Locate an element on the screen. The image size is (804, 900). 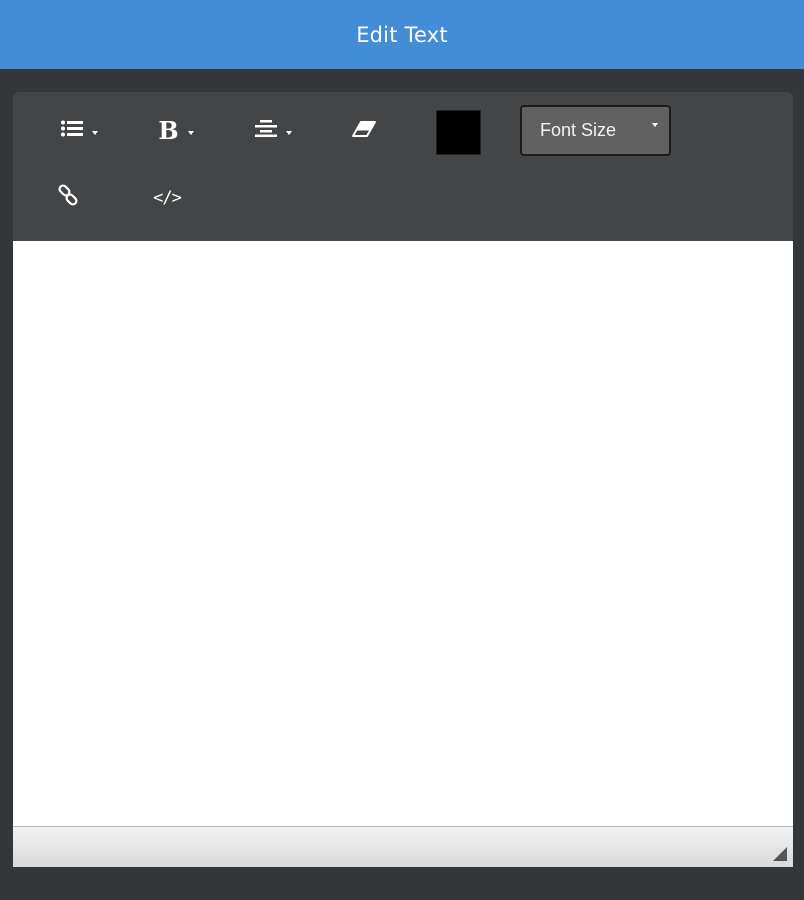
code-view-button: </> is located at coordinates (167, 198).